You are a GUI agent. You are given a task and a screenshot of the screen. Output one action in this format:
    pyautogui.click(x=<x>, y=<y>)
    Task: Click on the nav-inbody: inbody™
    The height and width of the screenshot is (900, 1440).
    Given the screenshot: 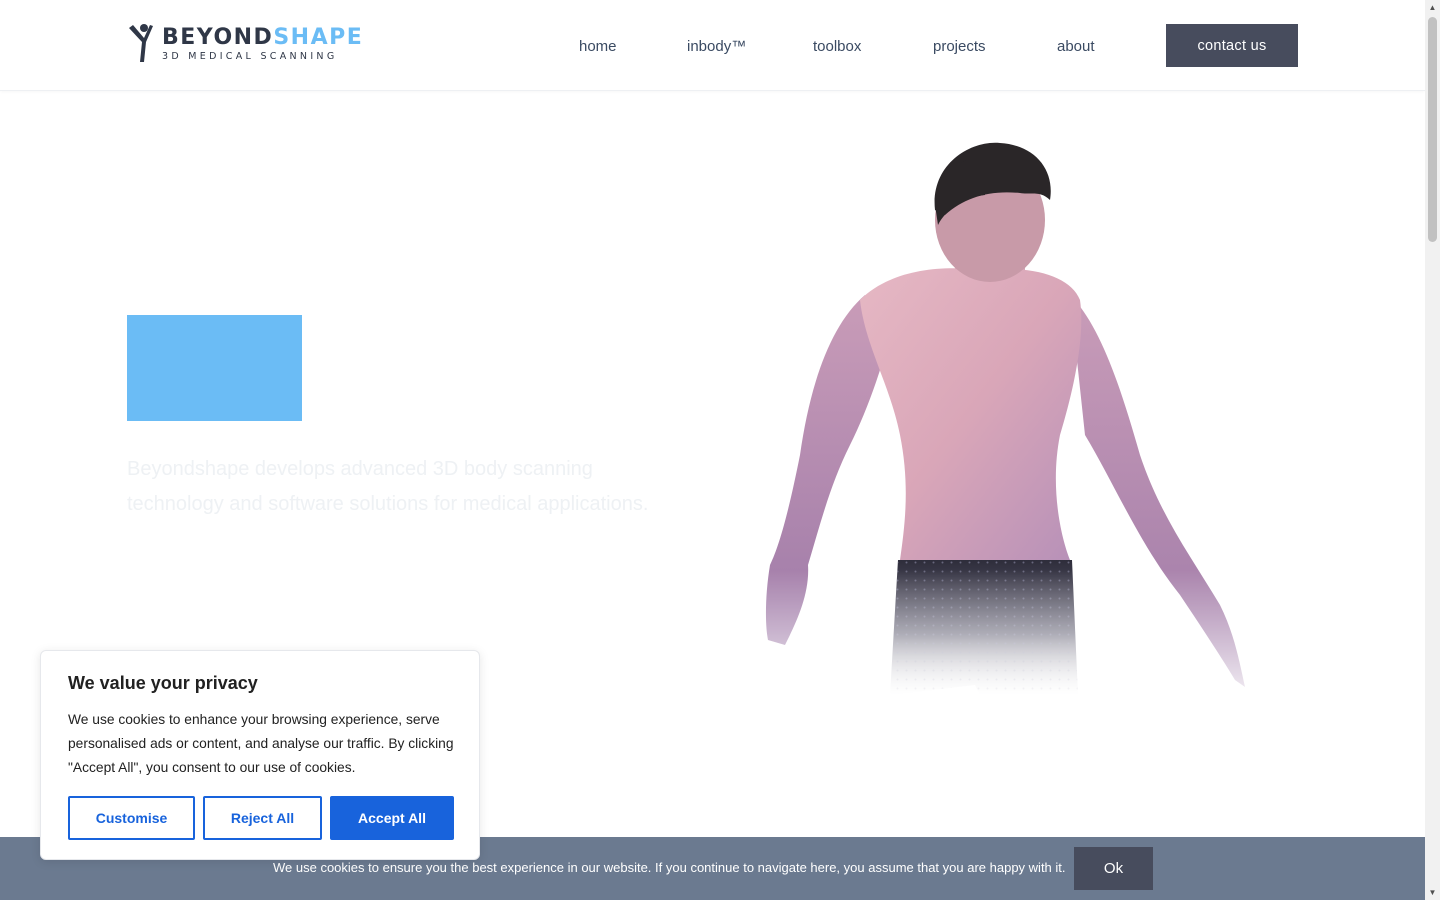 What is the action you would take?
    pyautogui.click(x=716, y=46)
    